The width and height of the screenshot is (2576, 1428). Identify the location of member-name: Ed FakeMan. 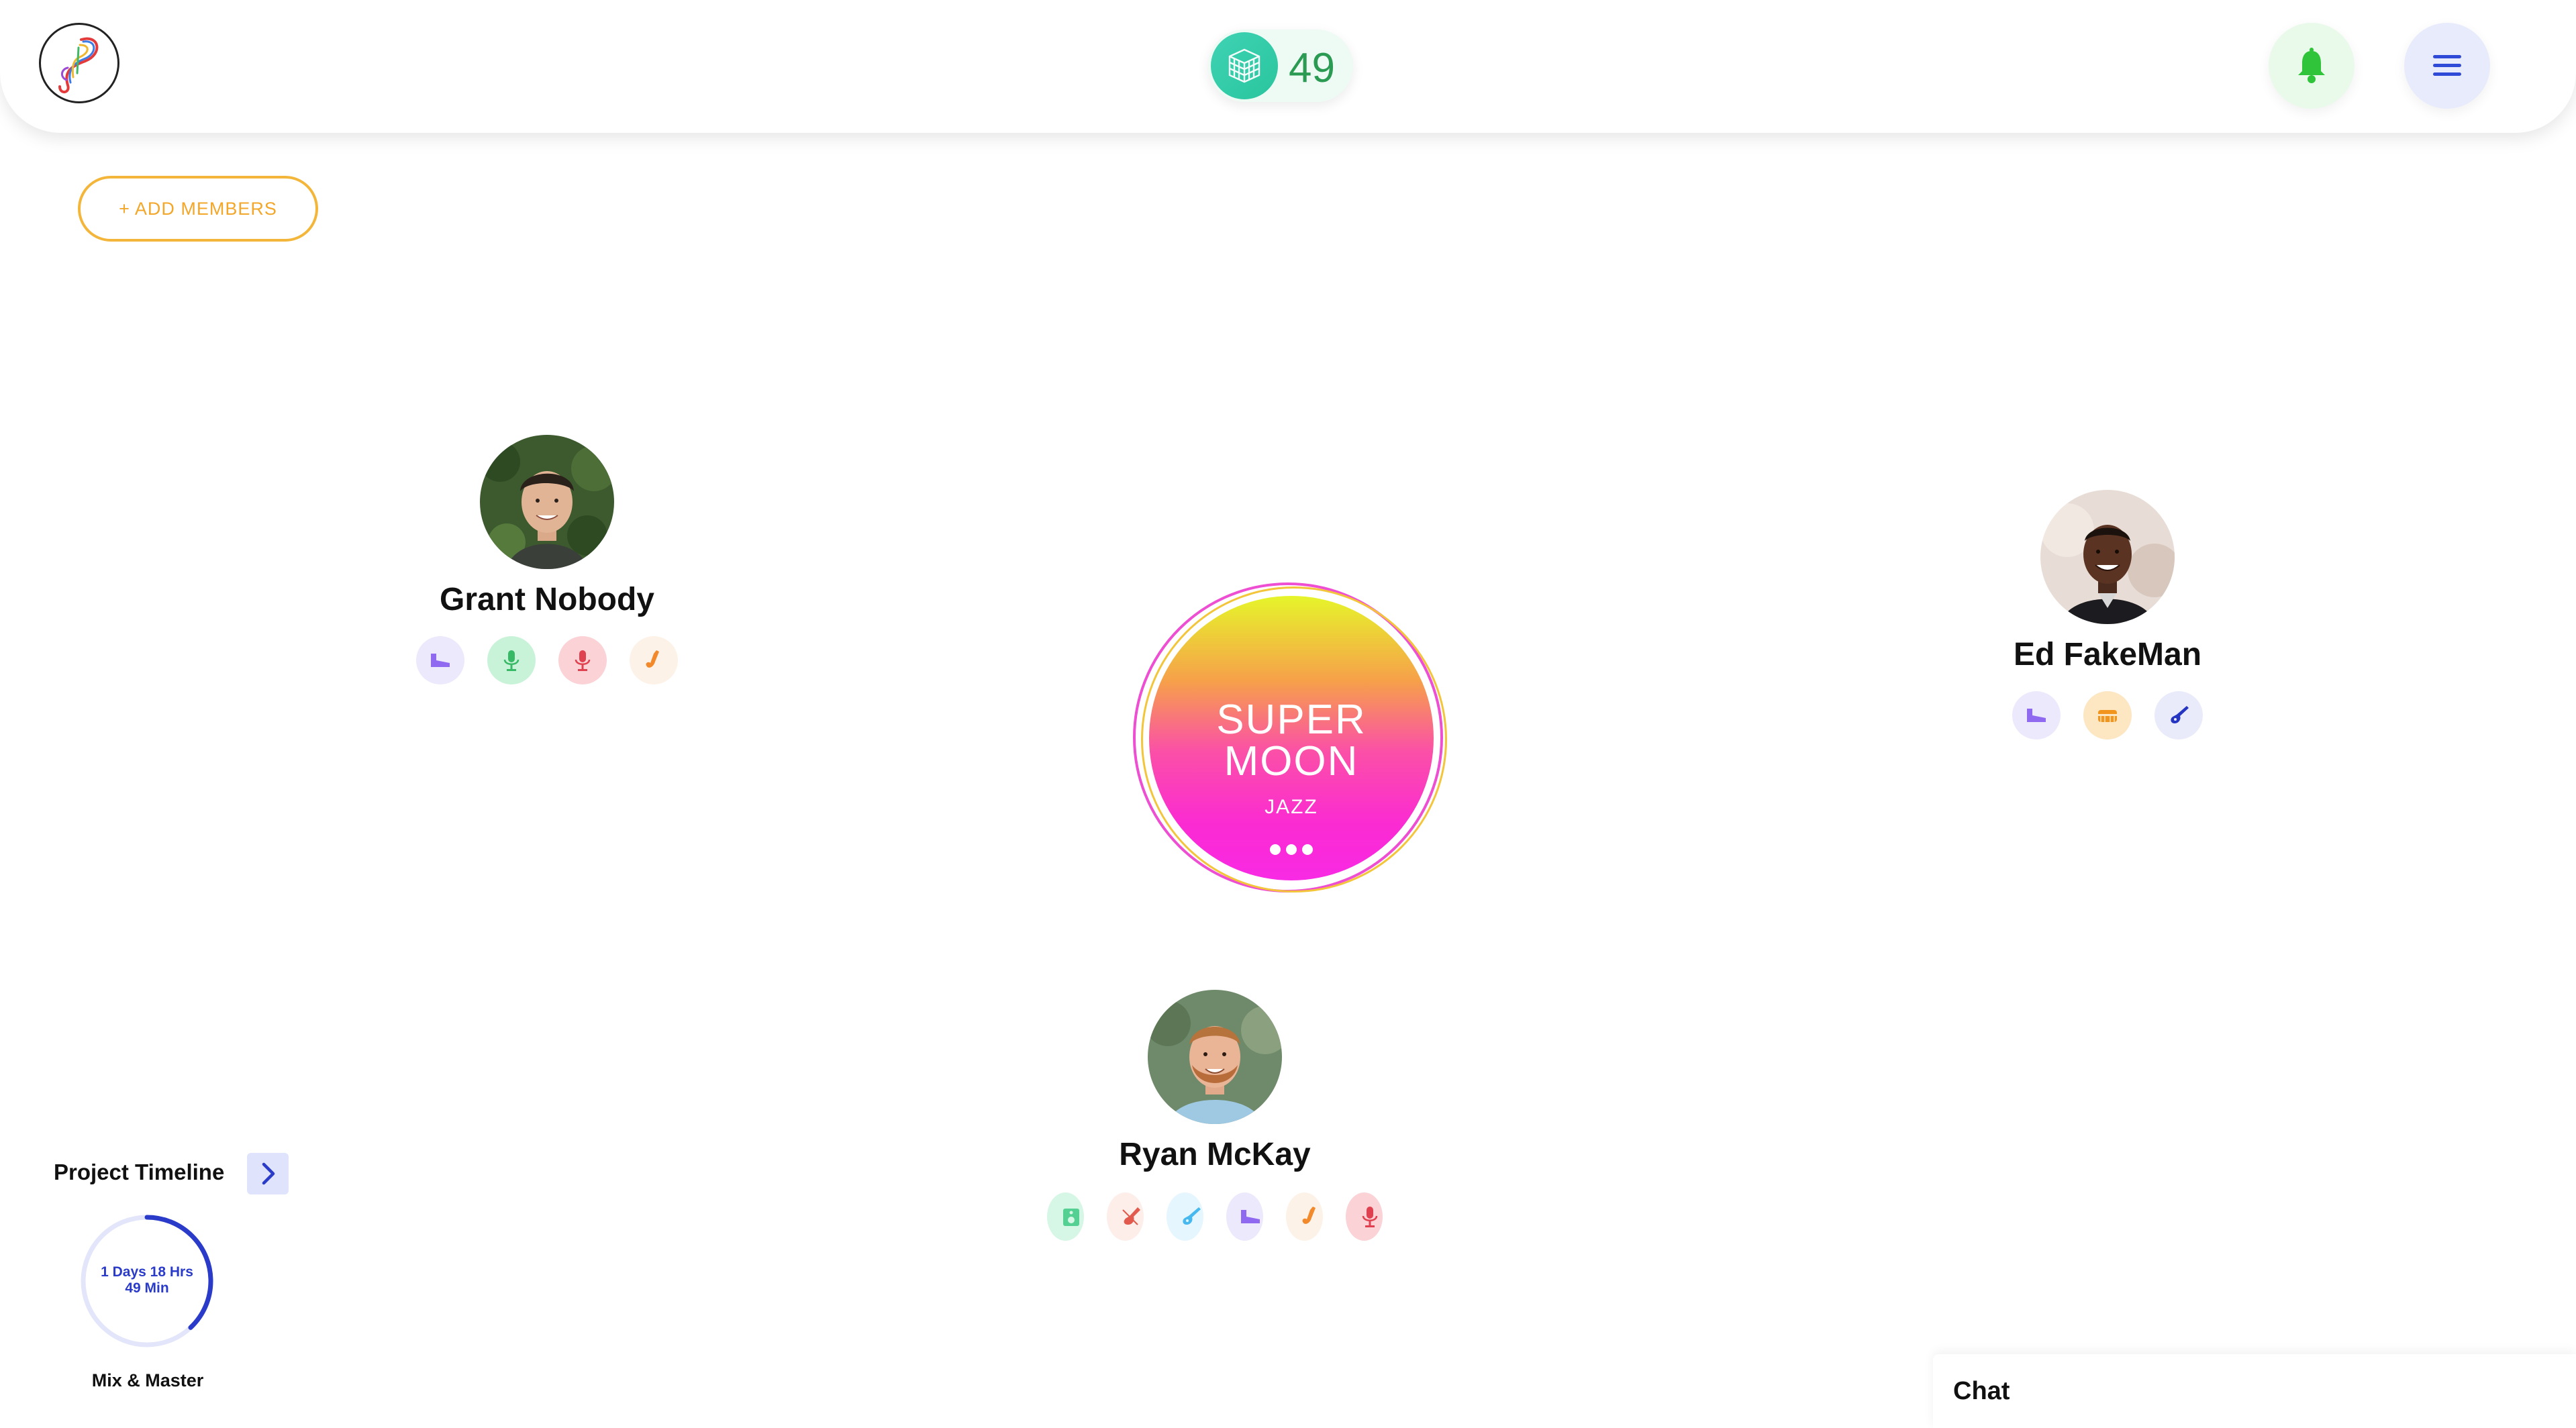
(2107, 654).